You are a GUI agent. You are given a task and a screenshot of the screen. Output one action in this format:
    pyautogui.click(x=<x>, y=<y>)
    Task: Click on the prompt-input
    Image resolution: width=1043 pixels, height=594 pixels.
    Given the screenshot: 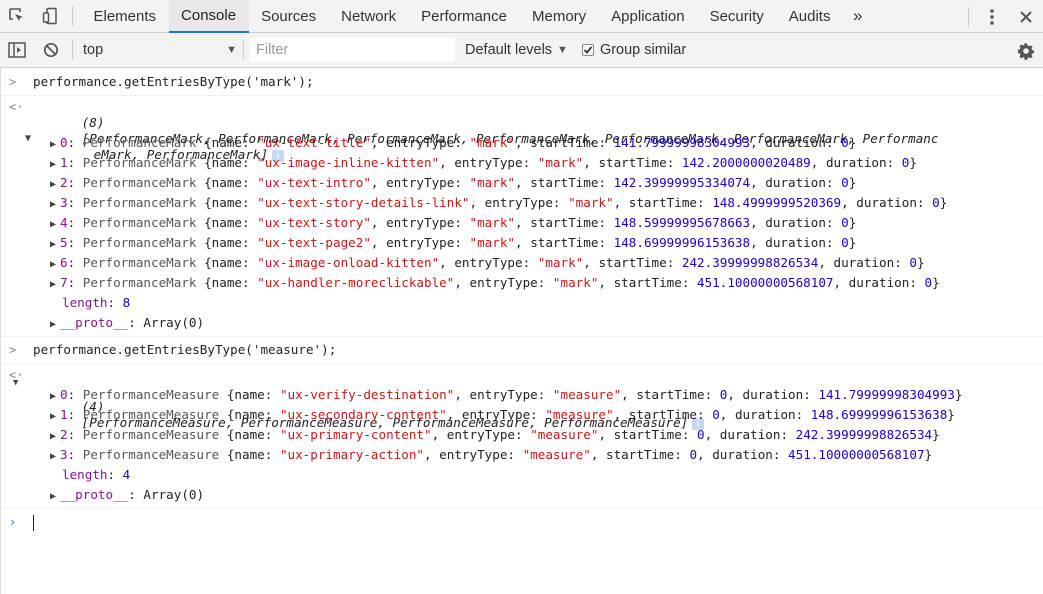 What is the action you would take?
    pyautogui.click(x=33, y=522)
    